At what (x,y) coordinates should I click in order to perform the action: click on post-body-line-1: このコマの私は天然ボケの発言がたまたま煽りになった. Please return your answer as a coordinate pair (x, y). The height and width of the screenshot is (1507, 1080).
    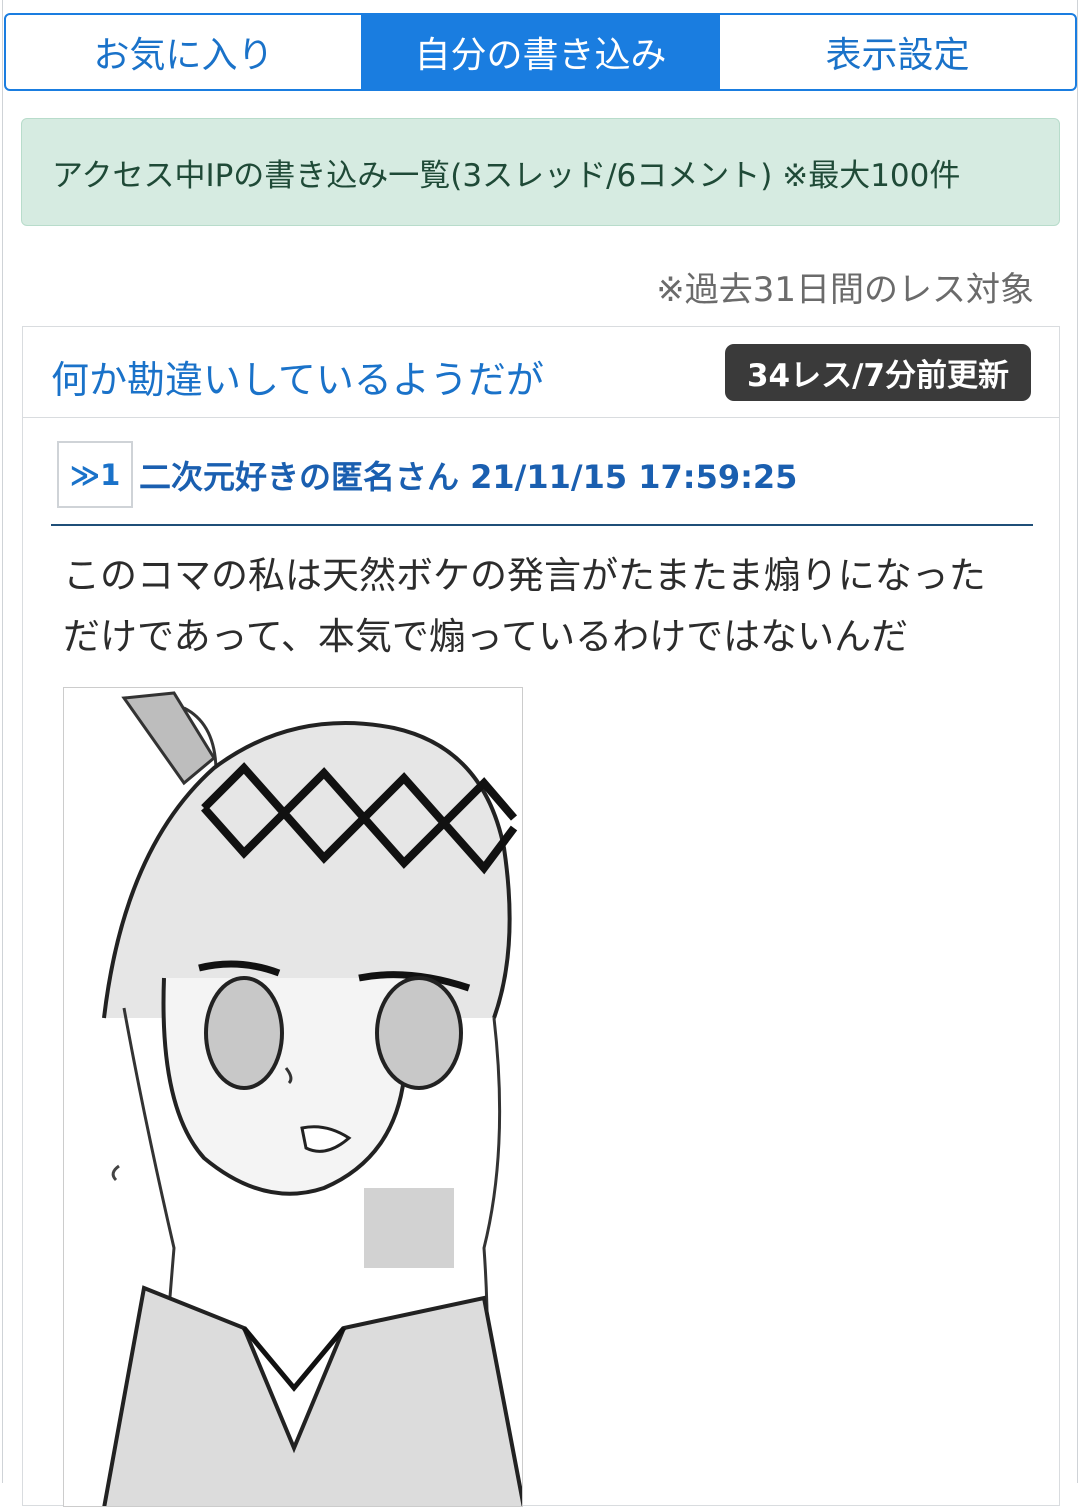
    Looking at the image, I should click on (524, 575).